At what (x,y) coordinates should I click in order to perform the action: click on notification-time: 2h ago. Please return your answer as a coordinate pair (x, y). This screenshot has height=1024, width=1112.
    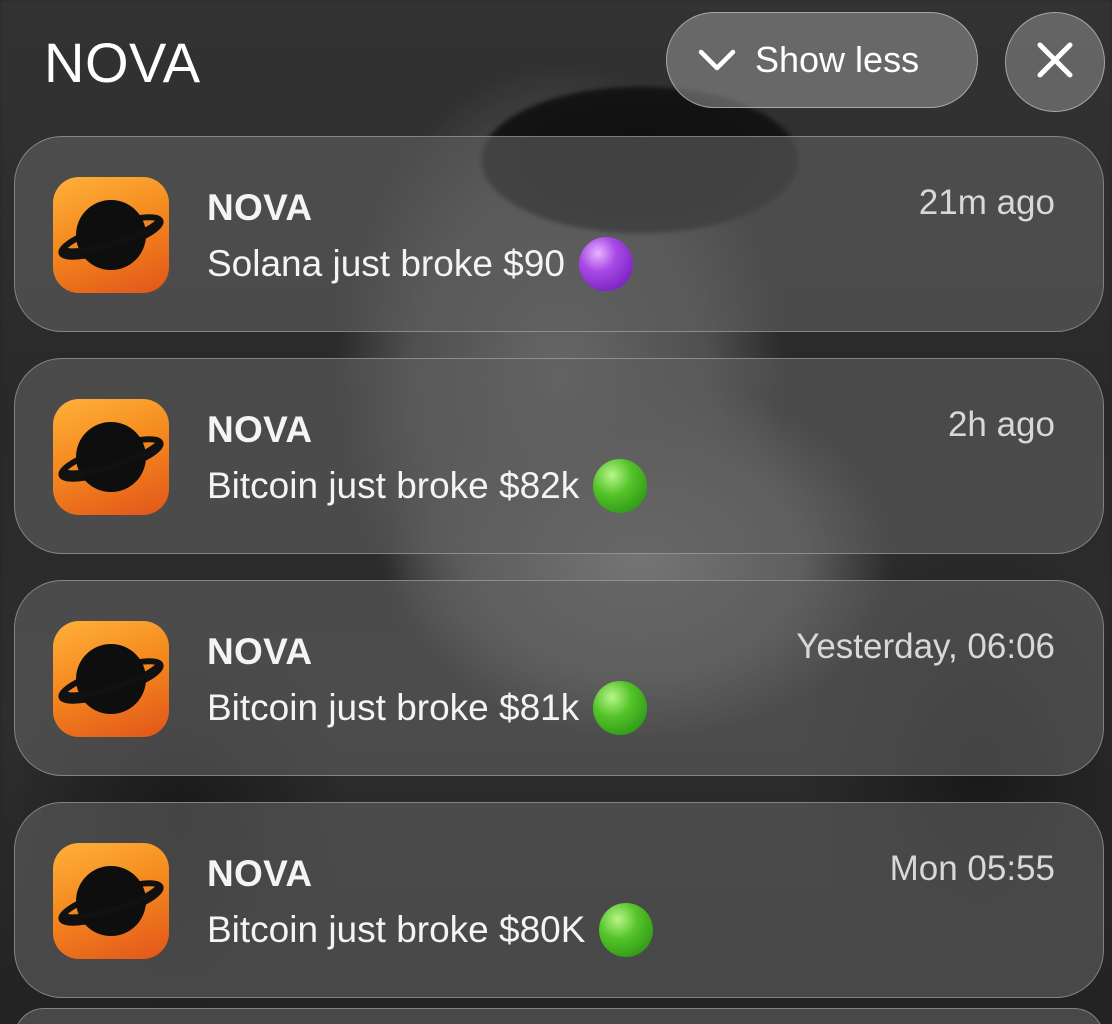
    Looking at the image, I should click on (1001, 424).